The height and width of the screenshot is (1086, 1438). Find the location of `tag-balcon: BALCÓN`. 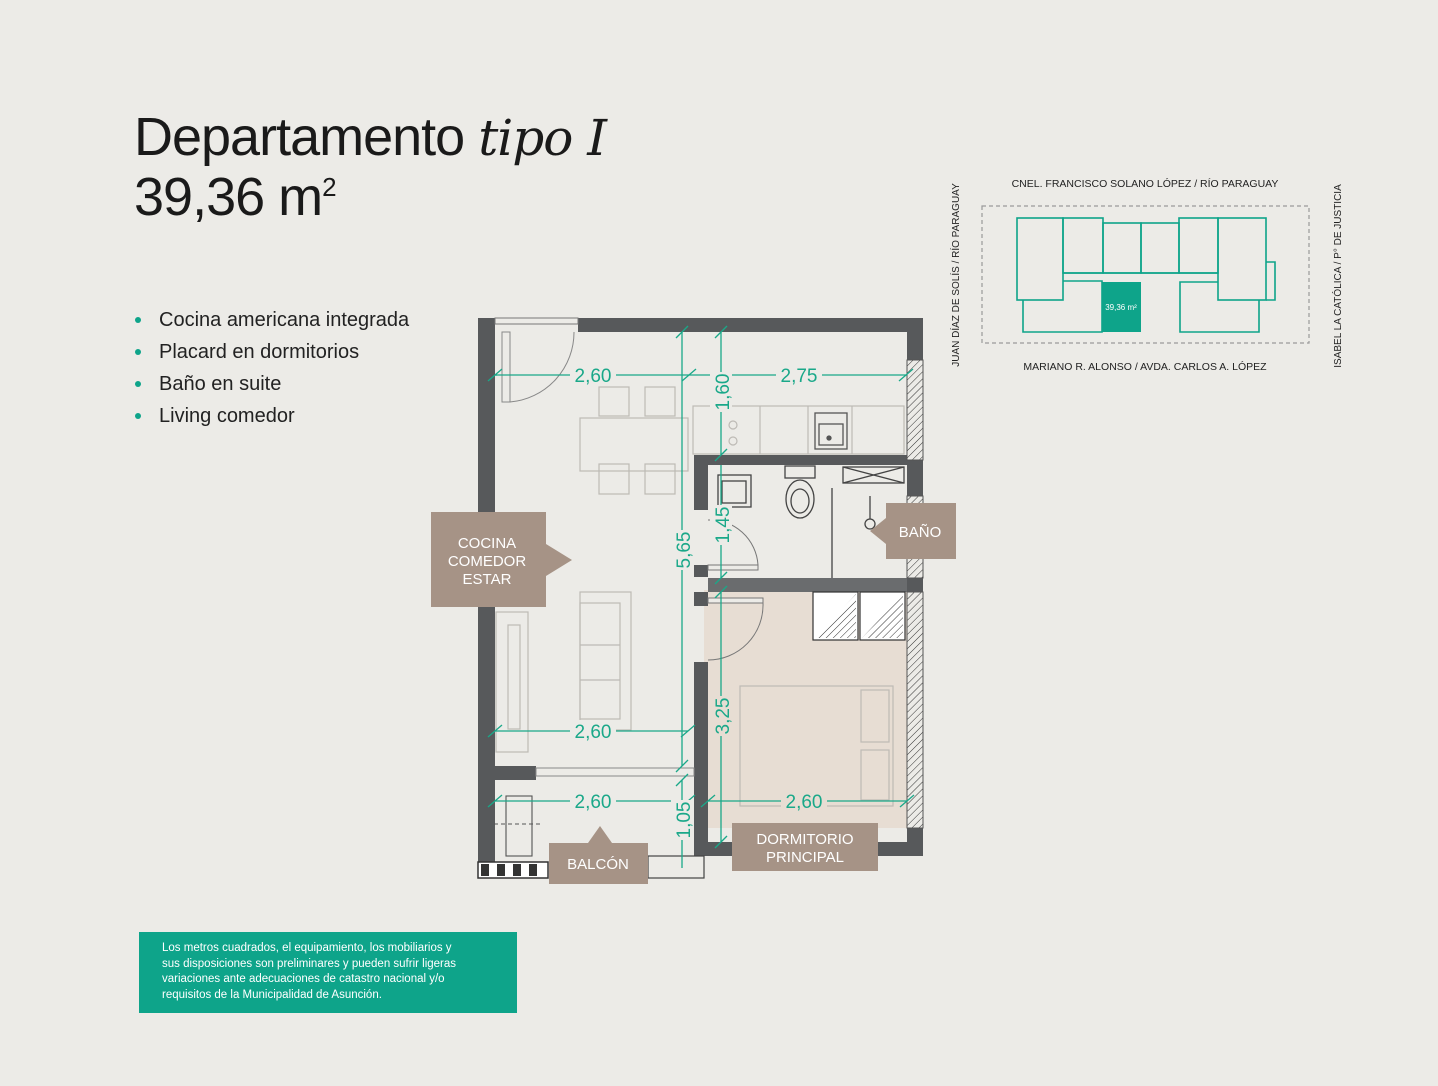

tag-balcon: BALCÓN is located at coordinates (598, 855).